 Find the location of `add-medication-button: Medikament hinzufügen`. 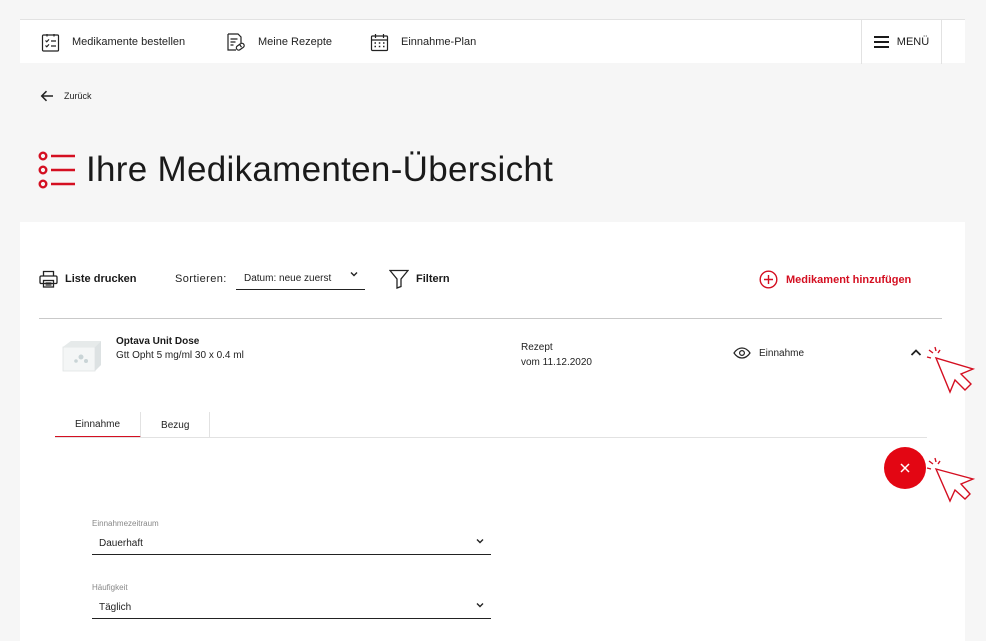

add-medication-button: Medikament hinzufügen is located at coordinates (835, 279).